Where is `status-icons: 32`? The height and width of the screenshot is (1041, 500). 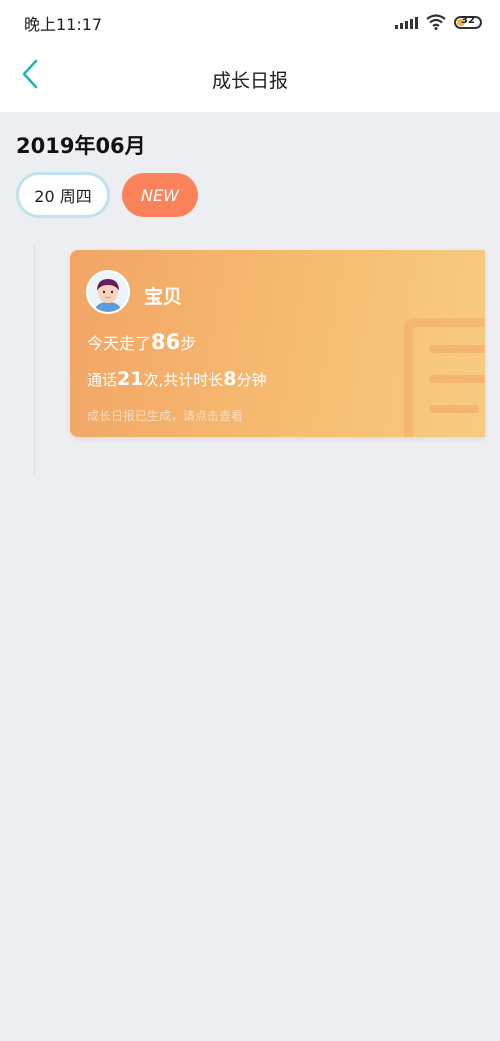 status-icons: 32 is located at coordinates (438, 22).